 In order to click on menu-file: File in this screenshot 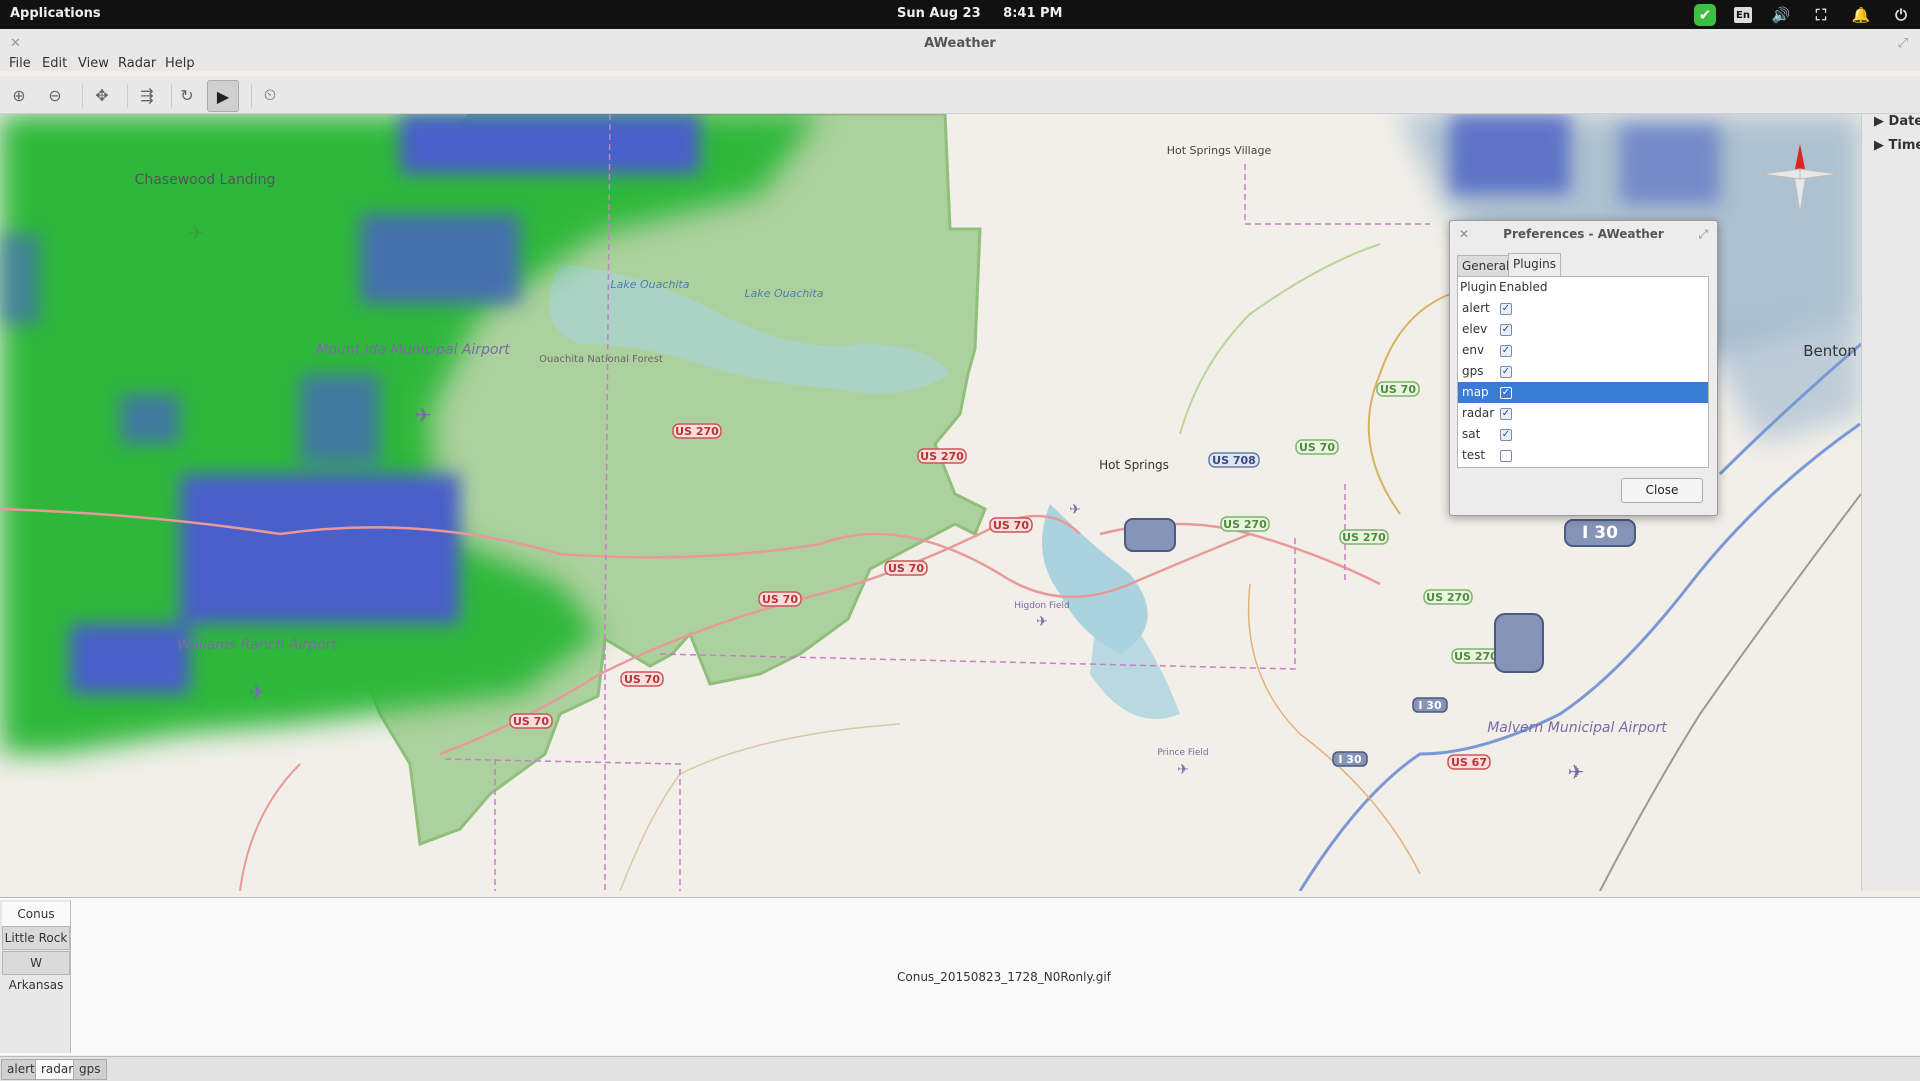, I will do `click(20, 63)`.